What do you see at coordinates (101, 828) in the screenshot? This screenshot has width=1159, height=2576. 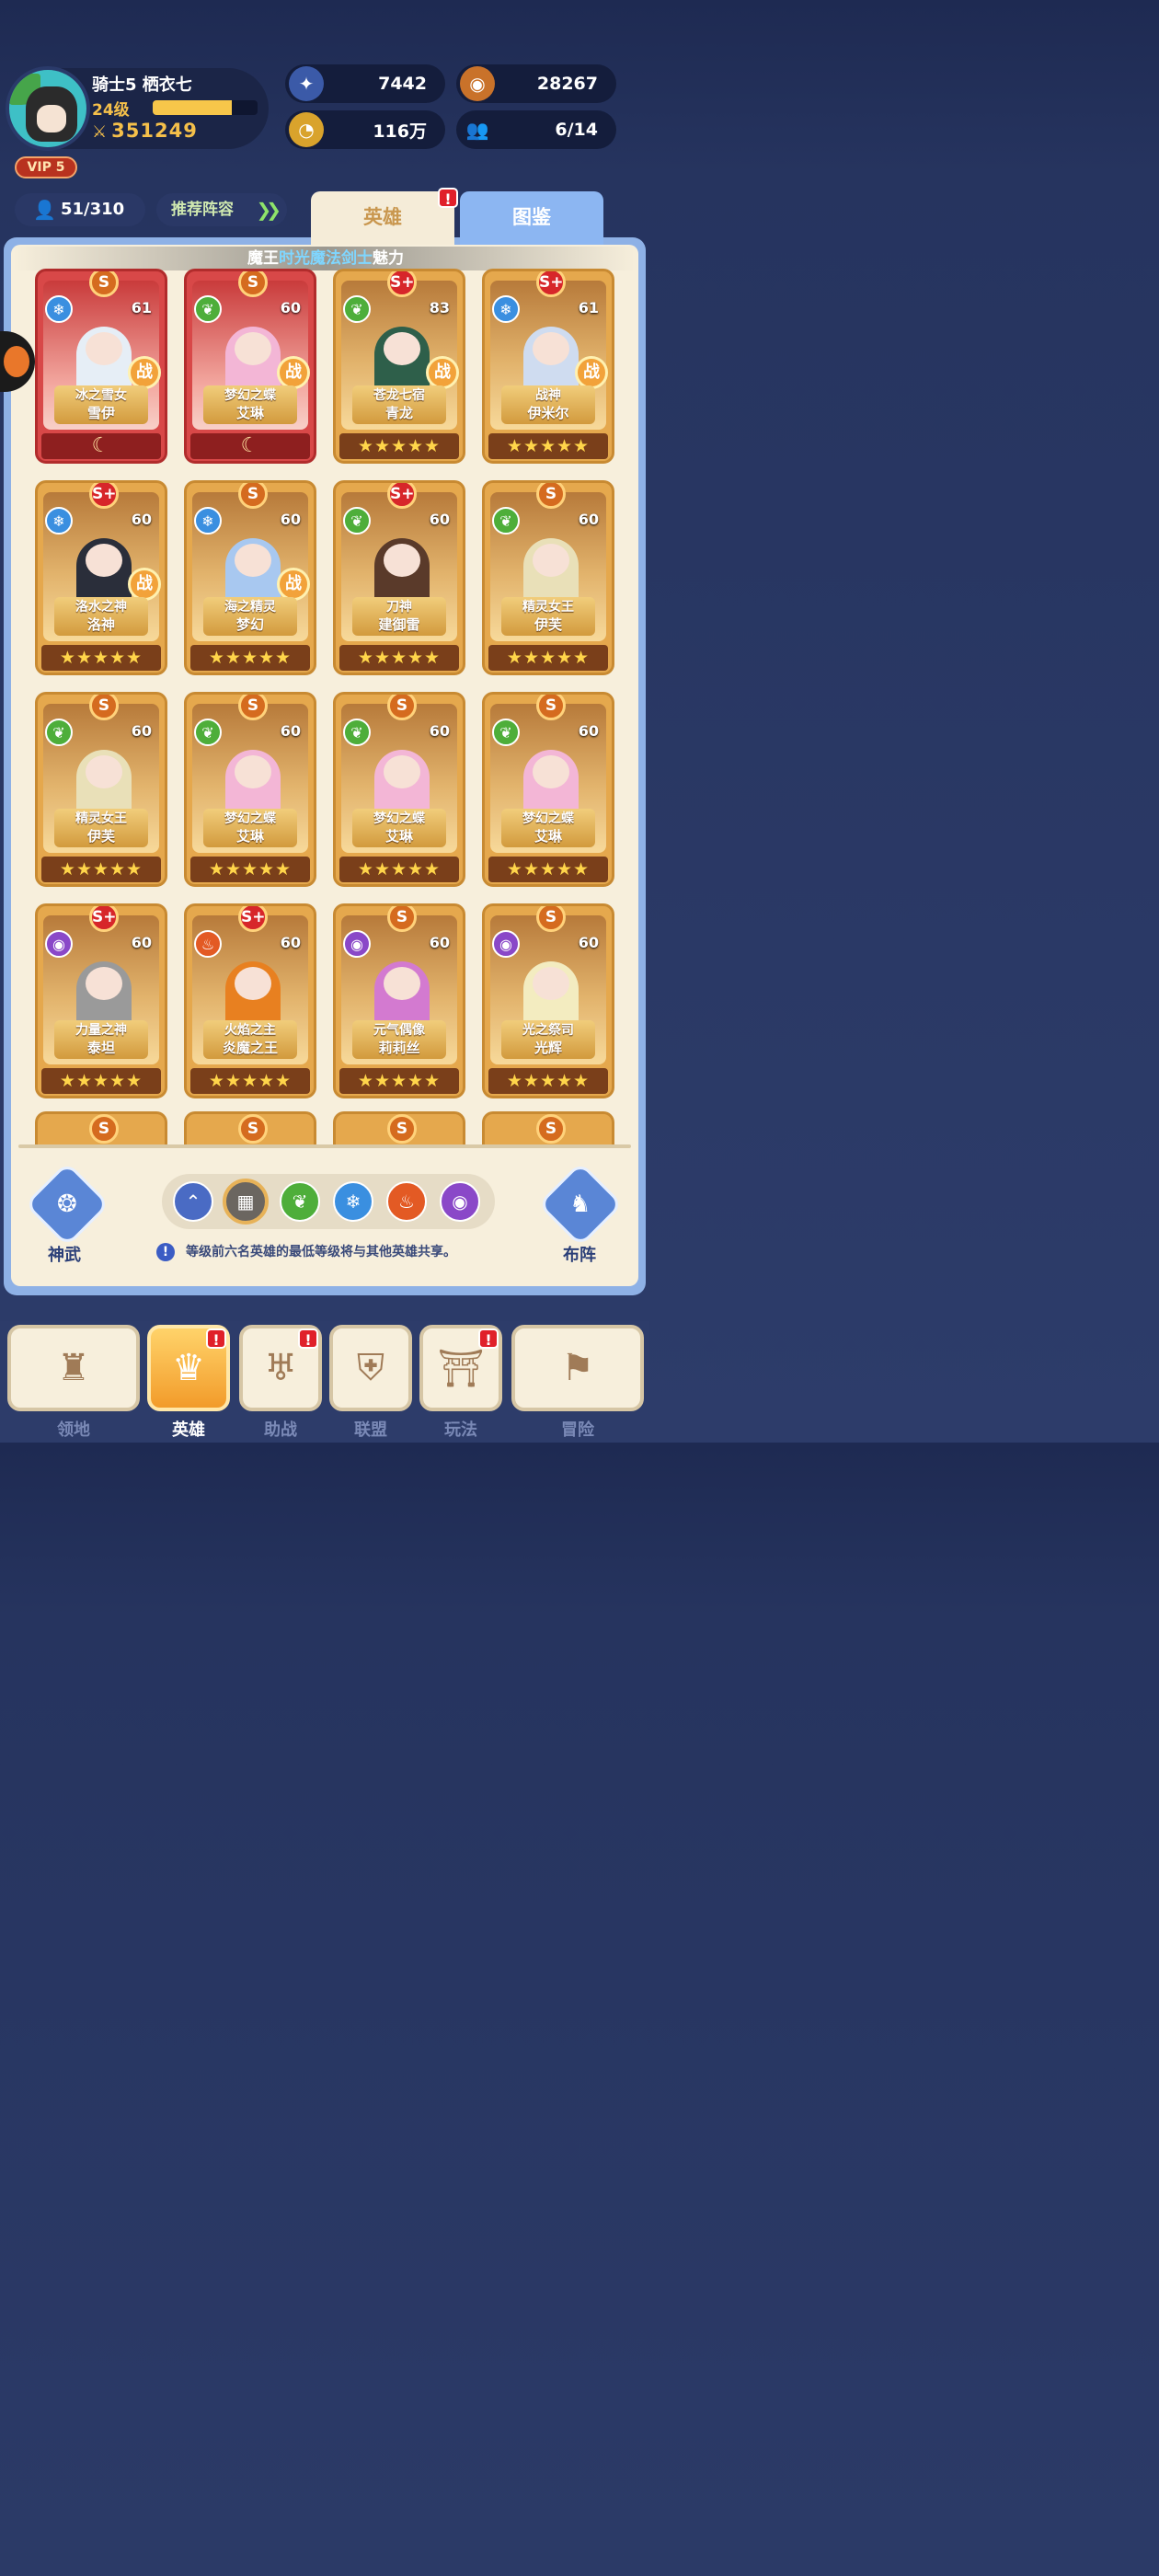 I see `name-plate: 精灵女王 伊芙` at bounding box center [101, 828].